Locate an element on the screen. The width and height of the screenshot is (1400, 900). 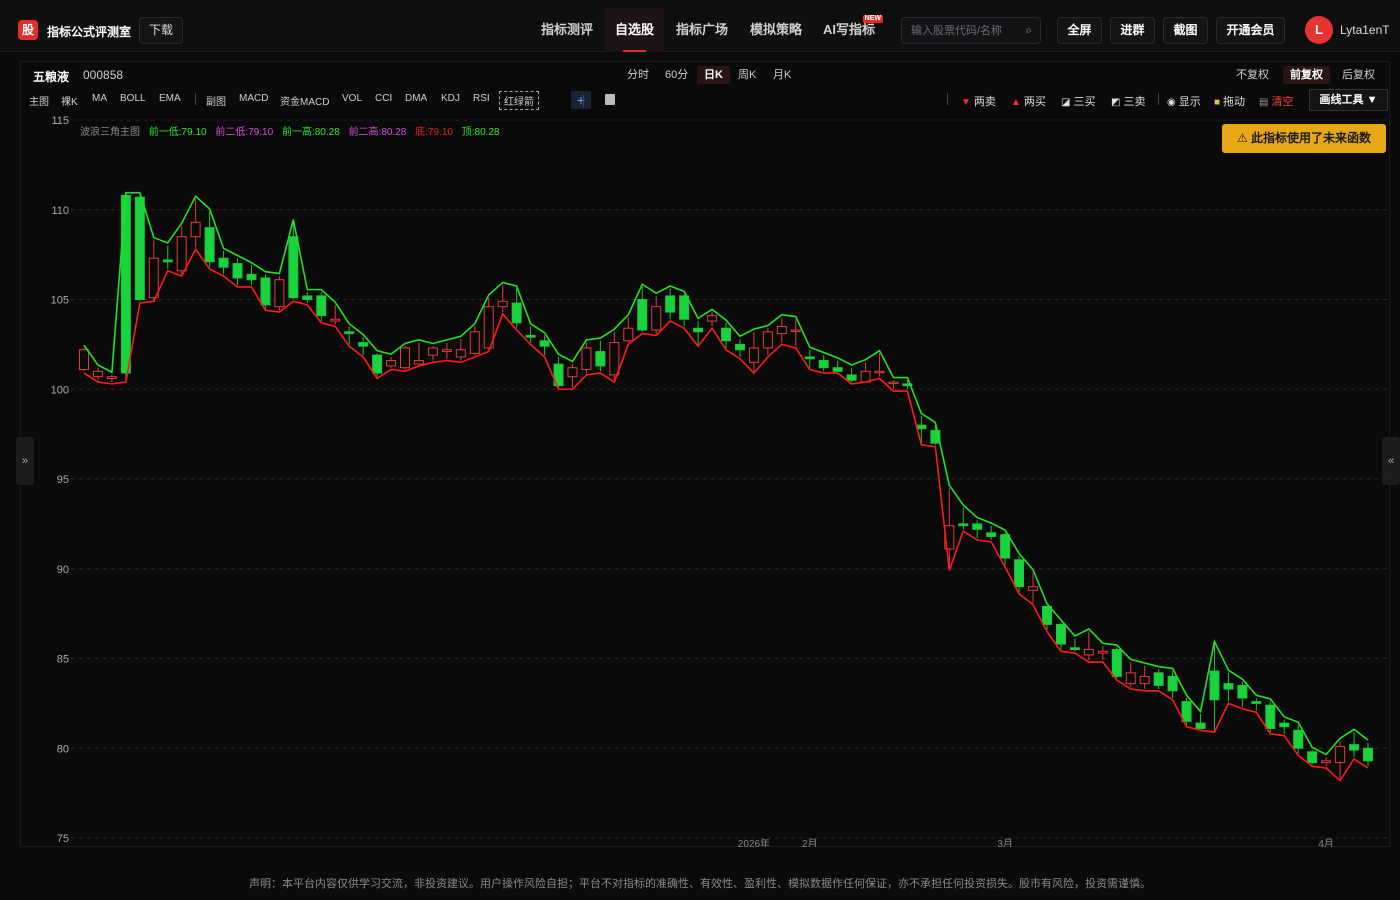
nav-indicator-square: 指标广场 is located at coordinates (702, 30).